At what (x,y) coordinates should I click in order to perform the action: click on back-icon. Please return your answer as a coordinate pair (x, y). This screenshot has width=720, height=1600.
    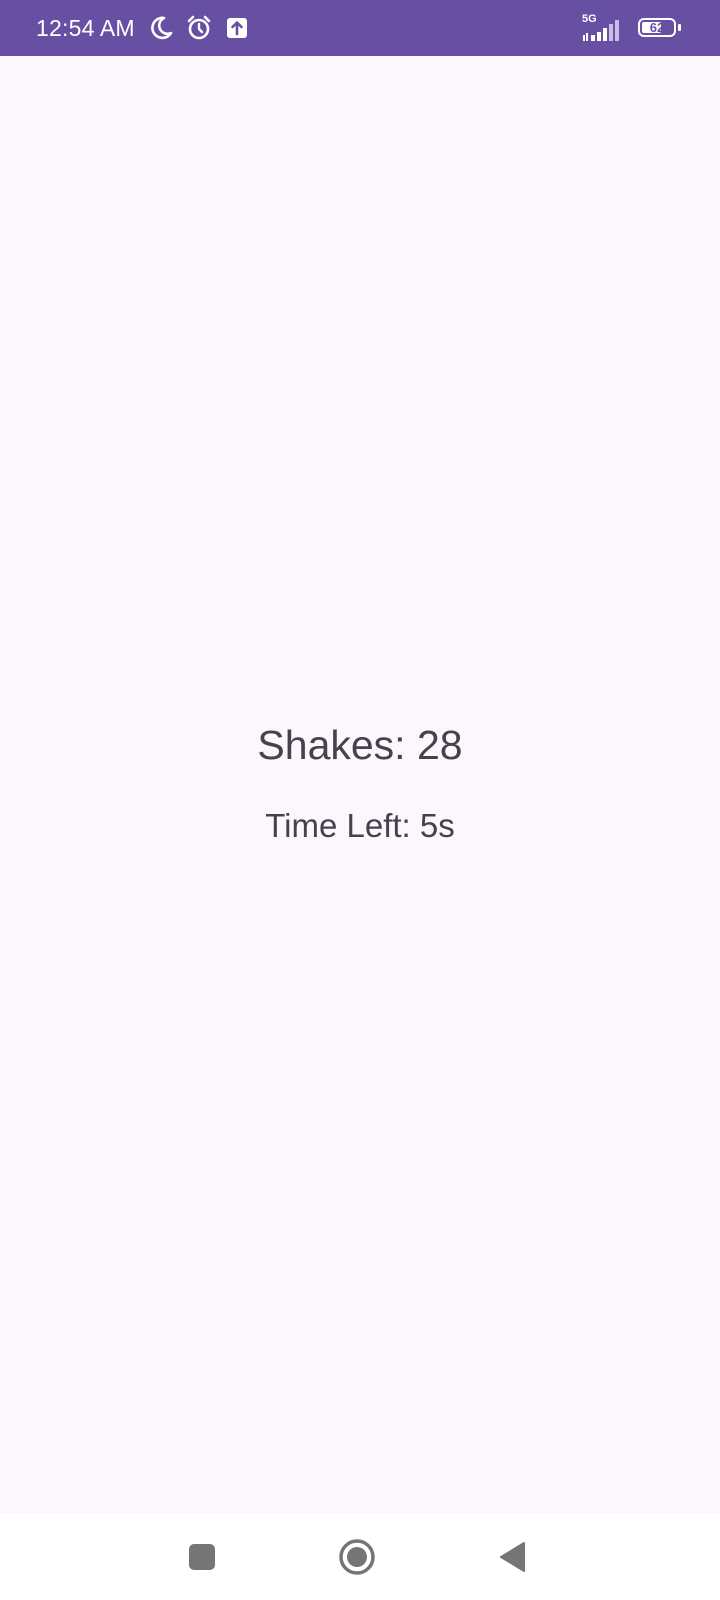
    Looking at the image, I should click on (512, 1557).